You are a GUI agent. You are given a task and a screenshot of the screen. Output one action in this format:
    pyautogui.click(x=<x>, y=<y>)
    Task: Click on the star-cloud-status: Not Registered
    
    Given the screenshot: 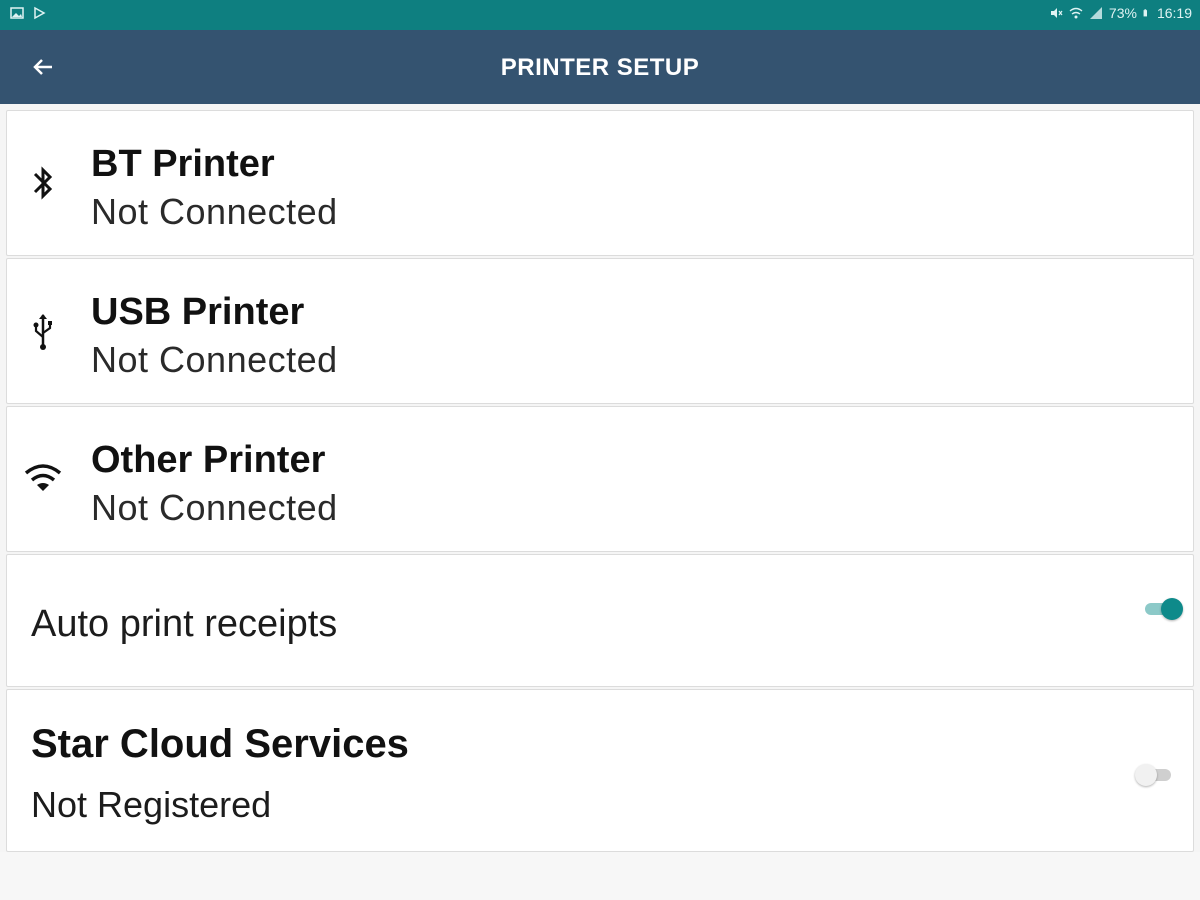 What is the action you would take?
    pyautogui.click(x=151, y=804)
    